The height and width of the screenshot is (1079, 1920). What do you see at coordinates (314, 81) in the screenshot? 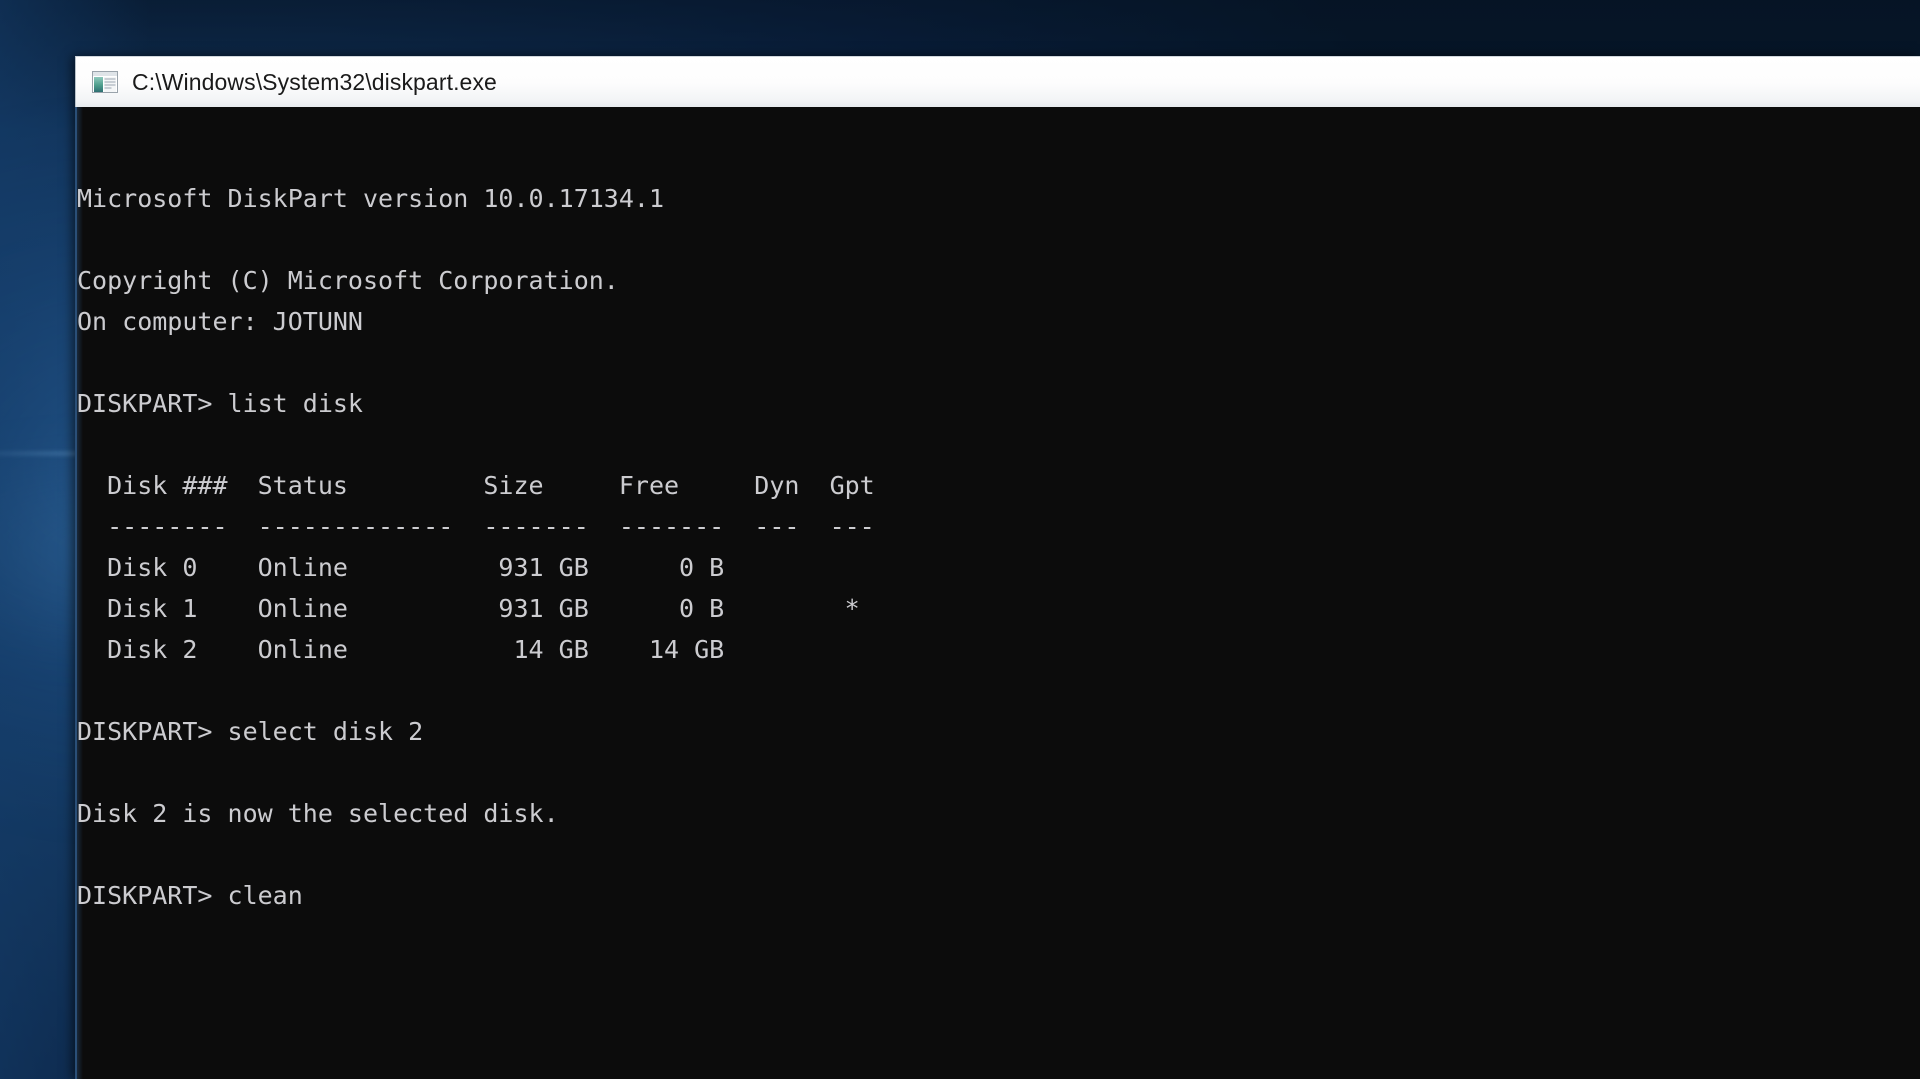
I see `window-title-text: C:\Windows\System32\diskpart.exe` at bounding box center [314, 81].